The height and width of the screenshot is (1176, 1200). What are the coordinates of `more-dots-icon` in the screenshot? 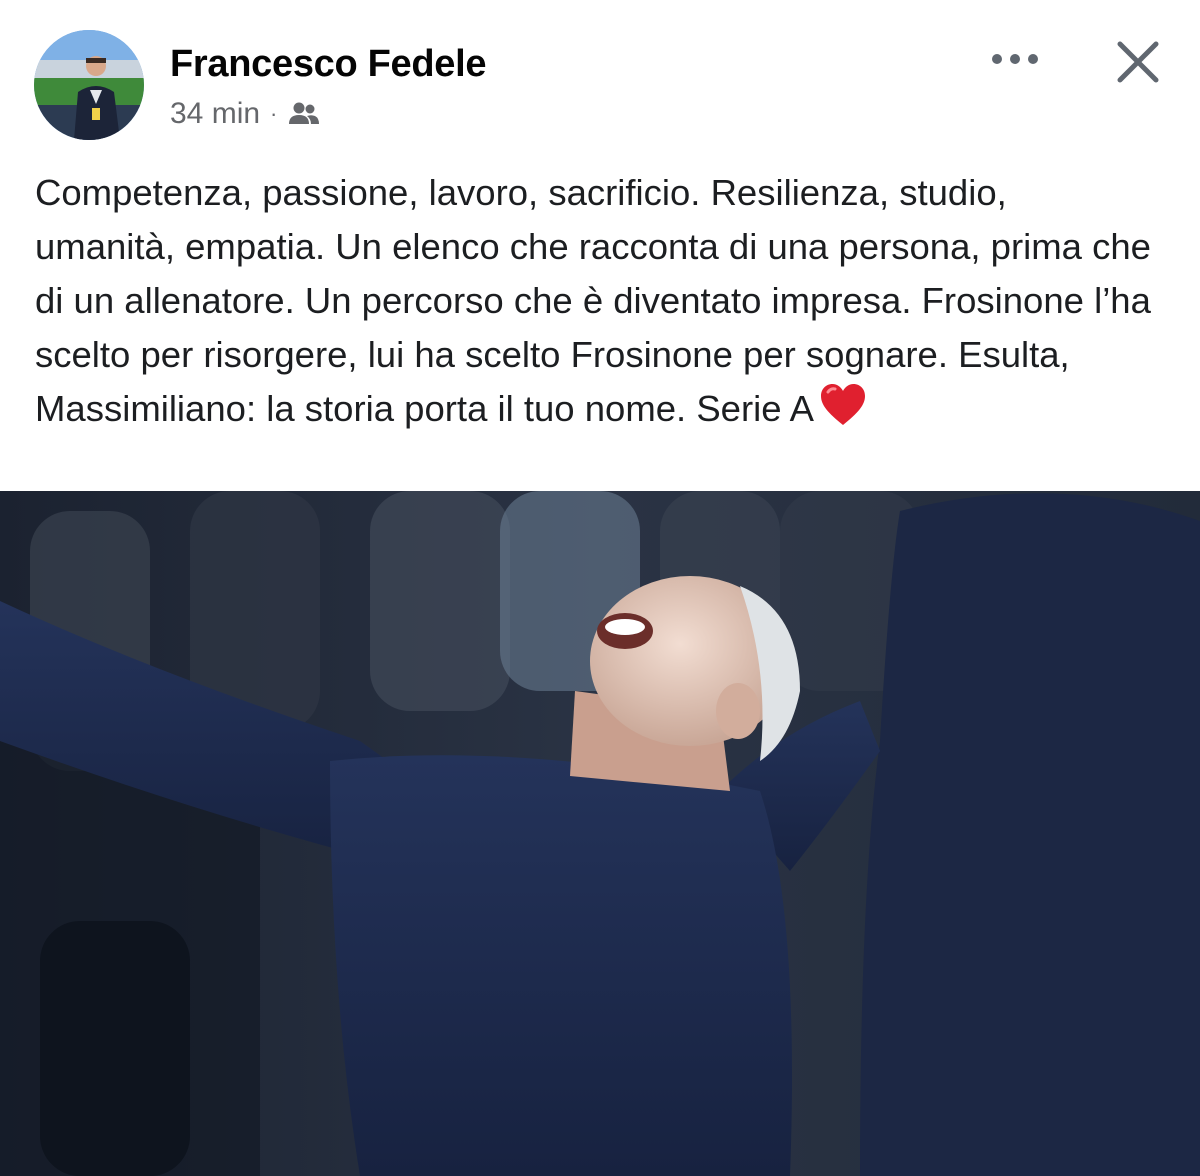 It's located at (1015, 59).